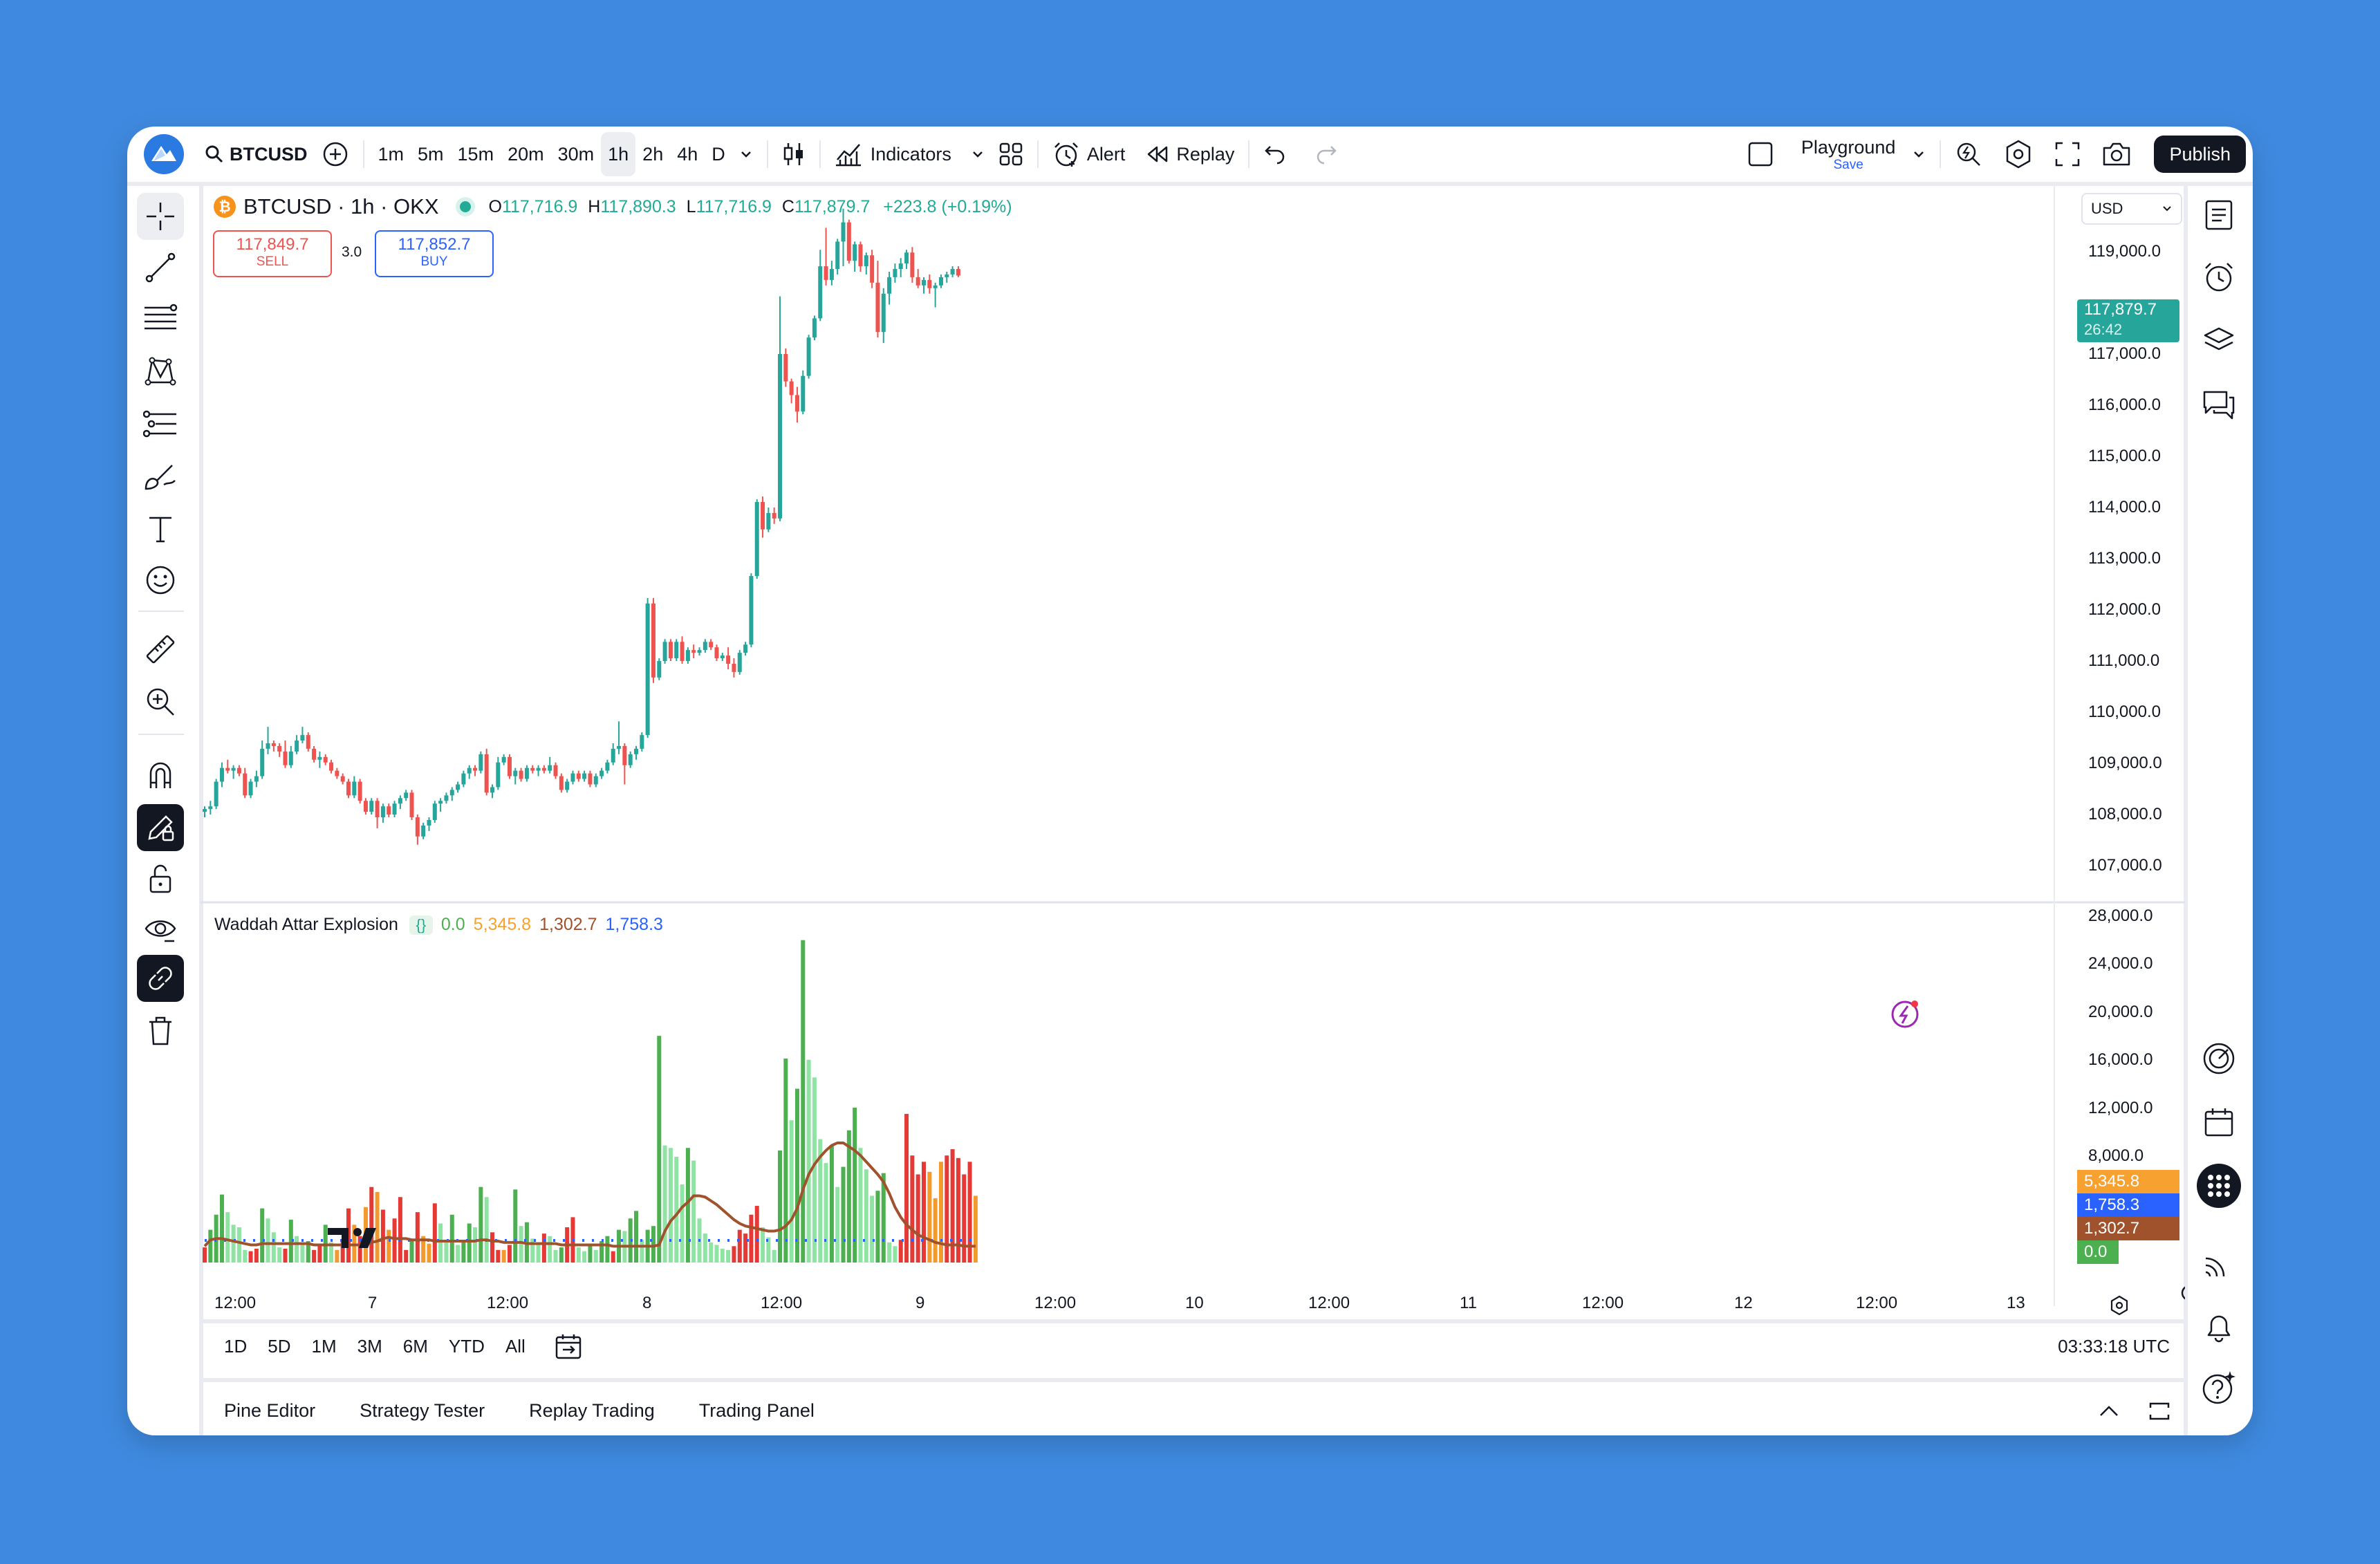  Describe the element at coordinates (160, 827) in the screenshot. I see `stay-in-drawing-mode-icon` at that location.